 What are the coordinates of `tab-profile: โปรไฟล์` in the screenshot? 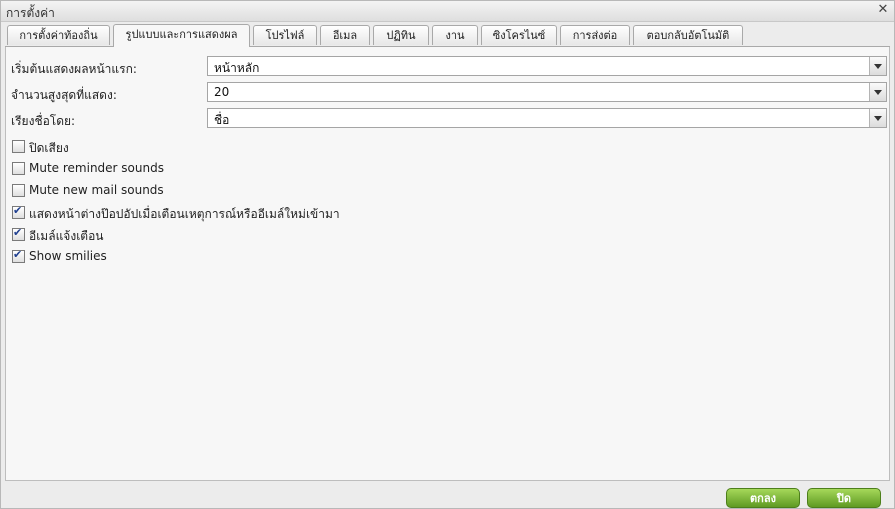 It's located at (285, 35).